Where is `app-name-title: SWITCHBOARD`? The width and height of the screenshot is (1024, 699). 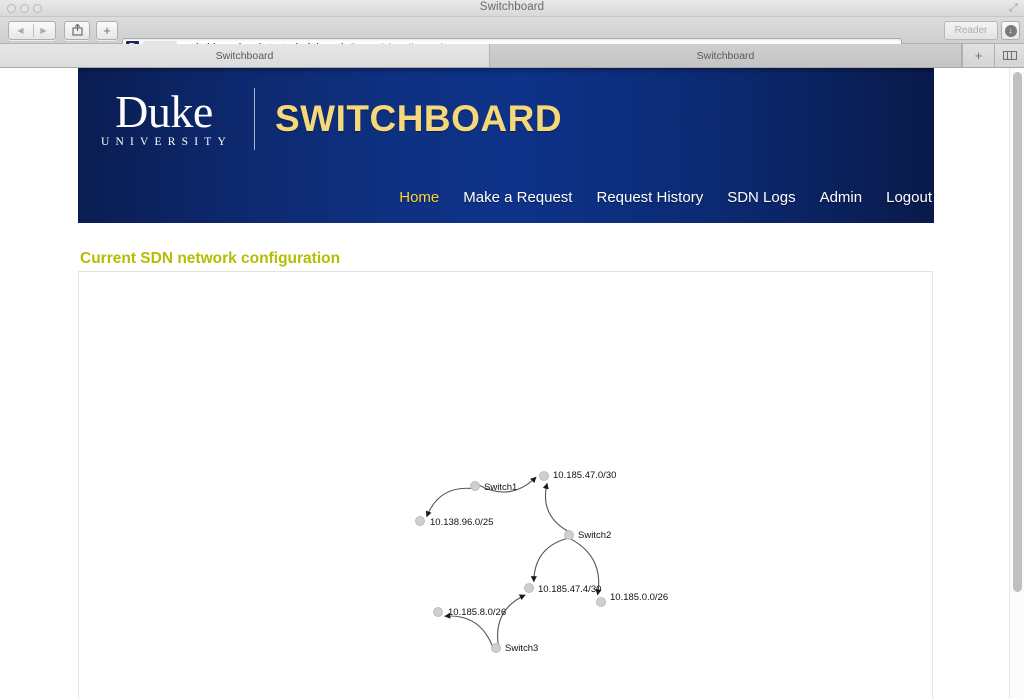
app-name-title: SWITCHBOARD is located at coordinates (419, 118).